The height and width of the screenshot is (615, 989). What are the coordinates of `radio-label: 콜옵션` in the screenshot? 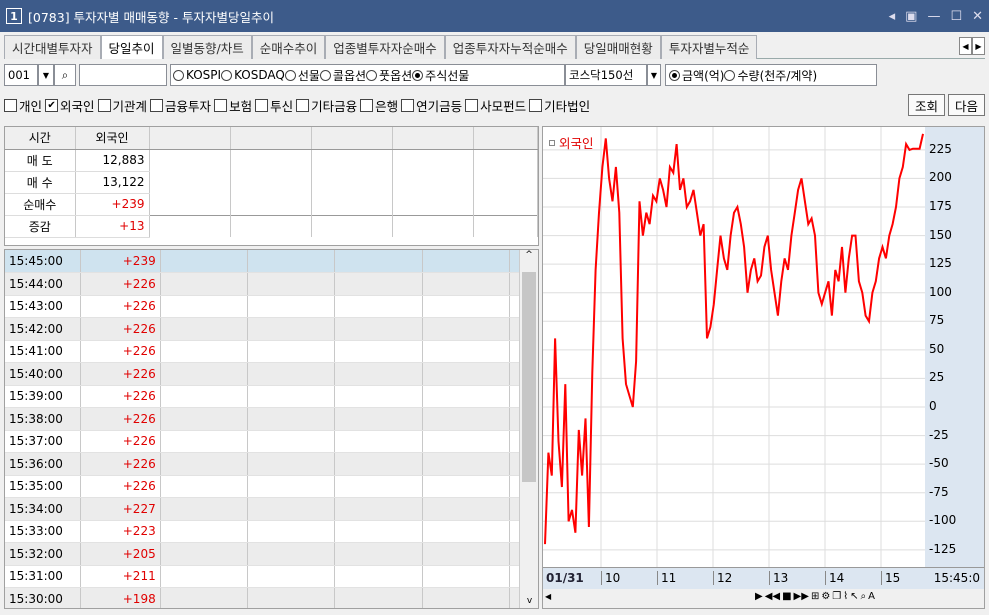 It's located at (349, 75).